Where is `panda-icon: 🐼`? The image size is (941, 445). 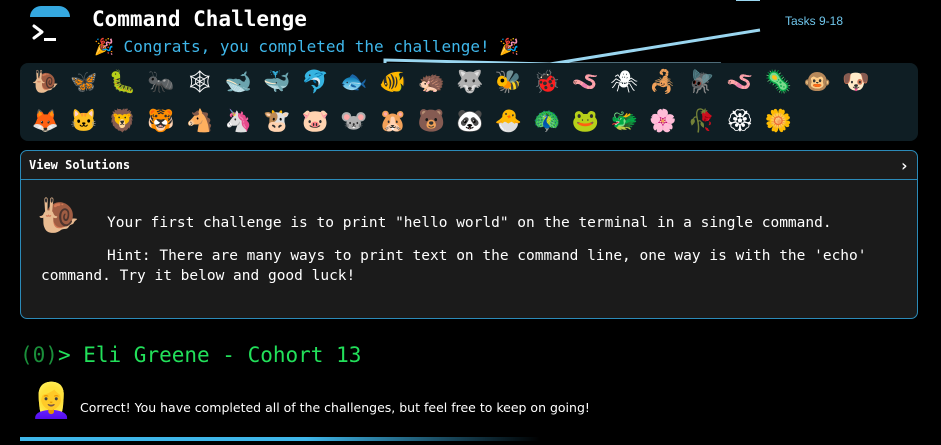 panda-icon: 🐼 is located at coordinates (470, 122).